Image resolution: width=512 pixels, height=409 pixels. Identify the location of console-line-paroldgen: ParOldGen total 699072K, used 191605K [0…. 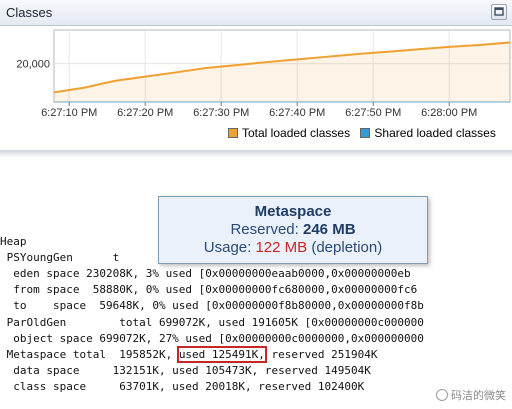
(212, 322).